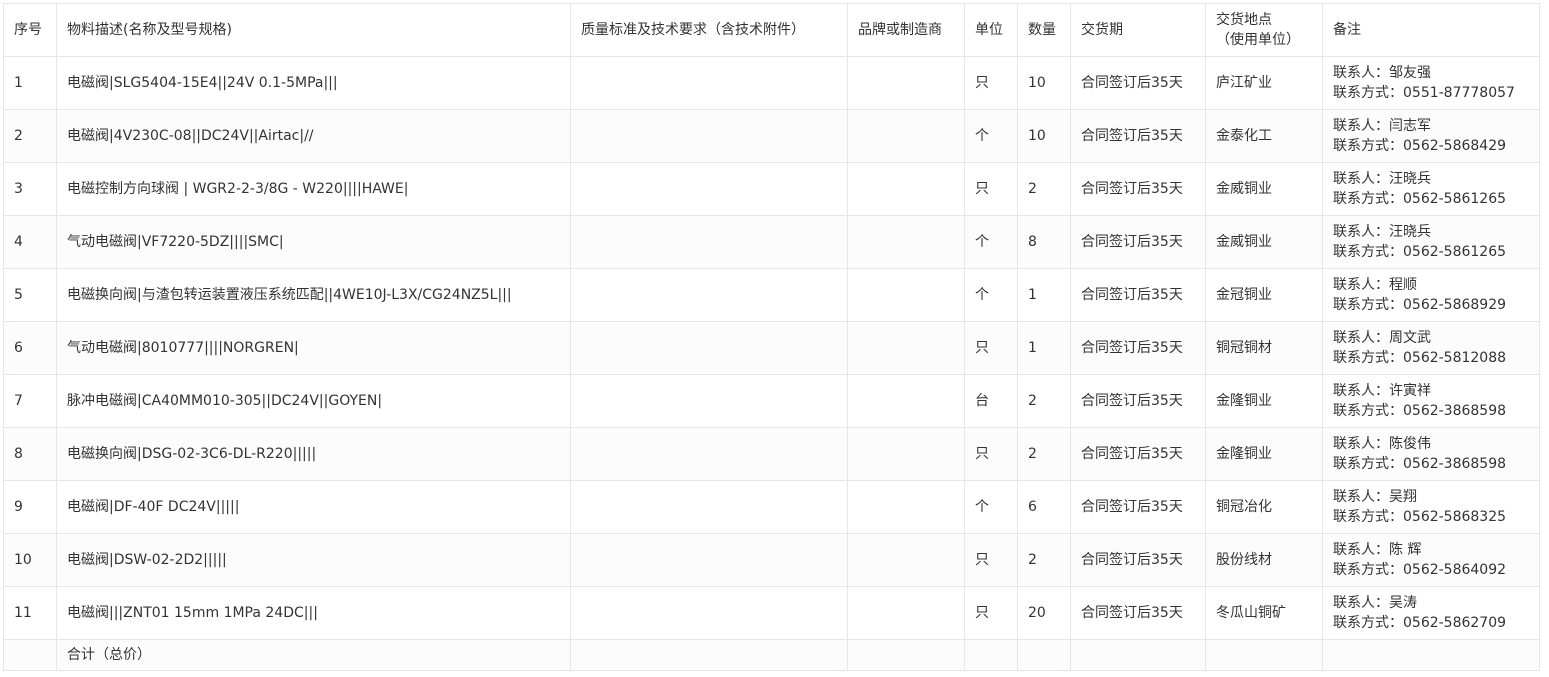 The width and height of the screenshot is (1549, 677). What do you see at coordinates (1420, 146) in the screenshot?
I see `contact-phone: 联系方式：0562-5868429` at bounding box center [1420, 146].